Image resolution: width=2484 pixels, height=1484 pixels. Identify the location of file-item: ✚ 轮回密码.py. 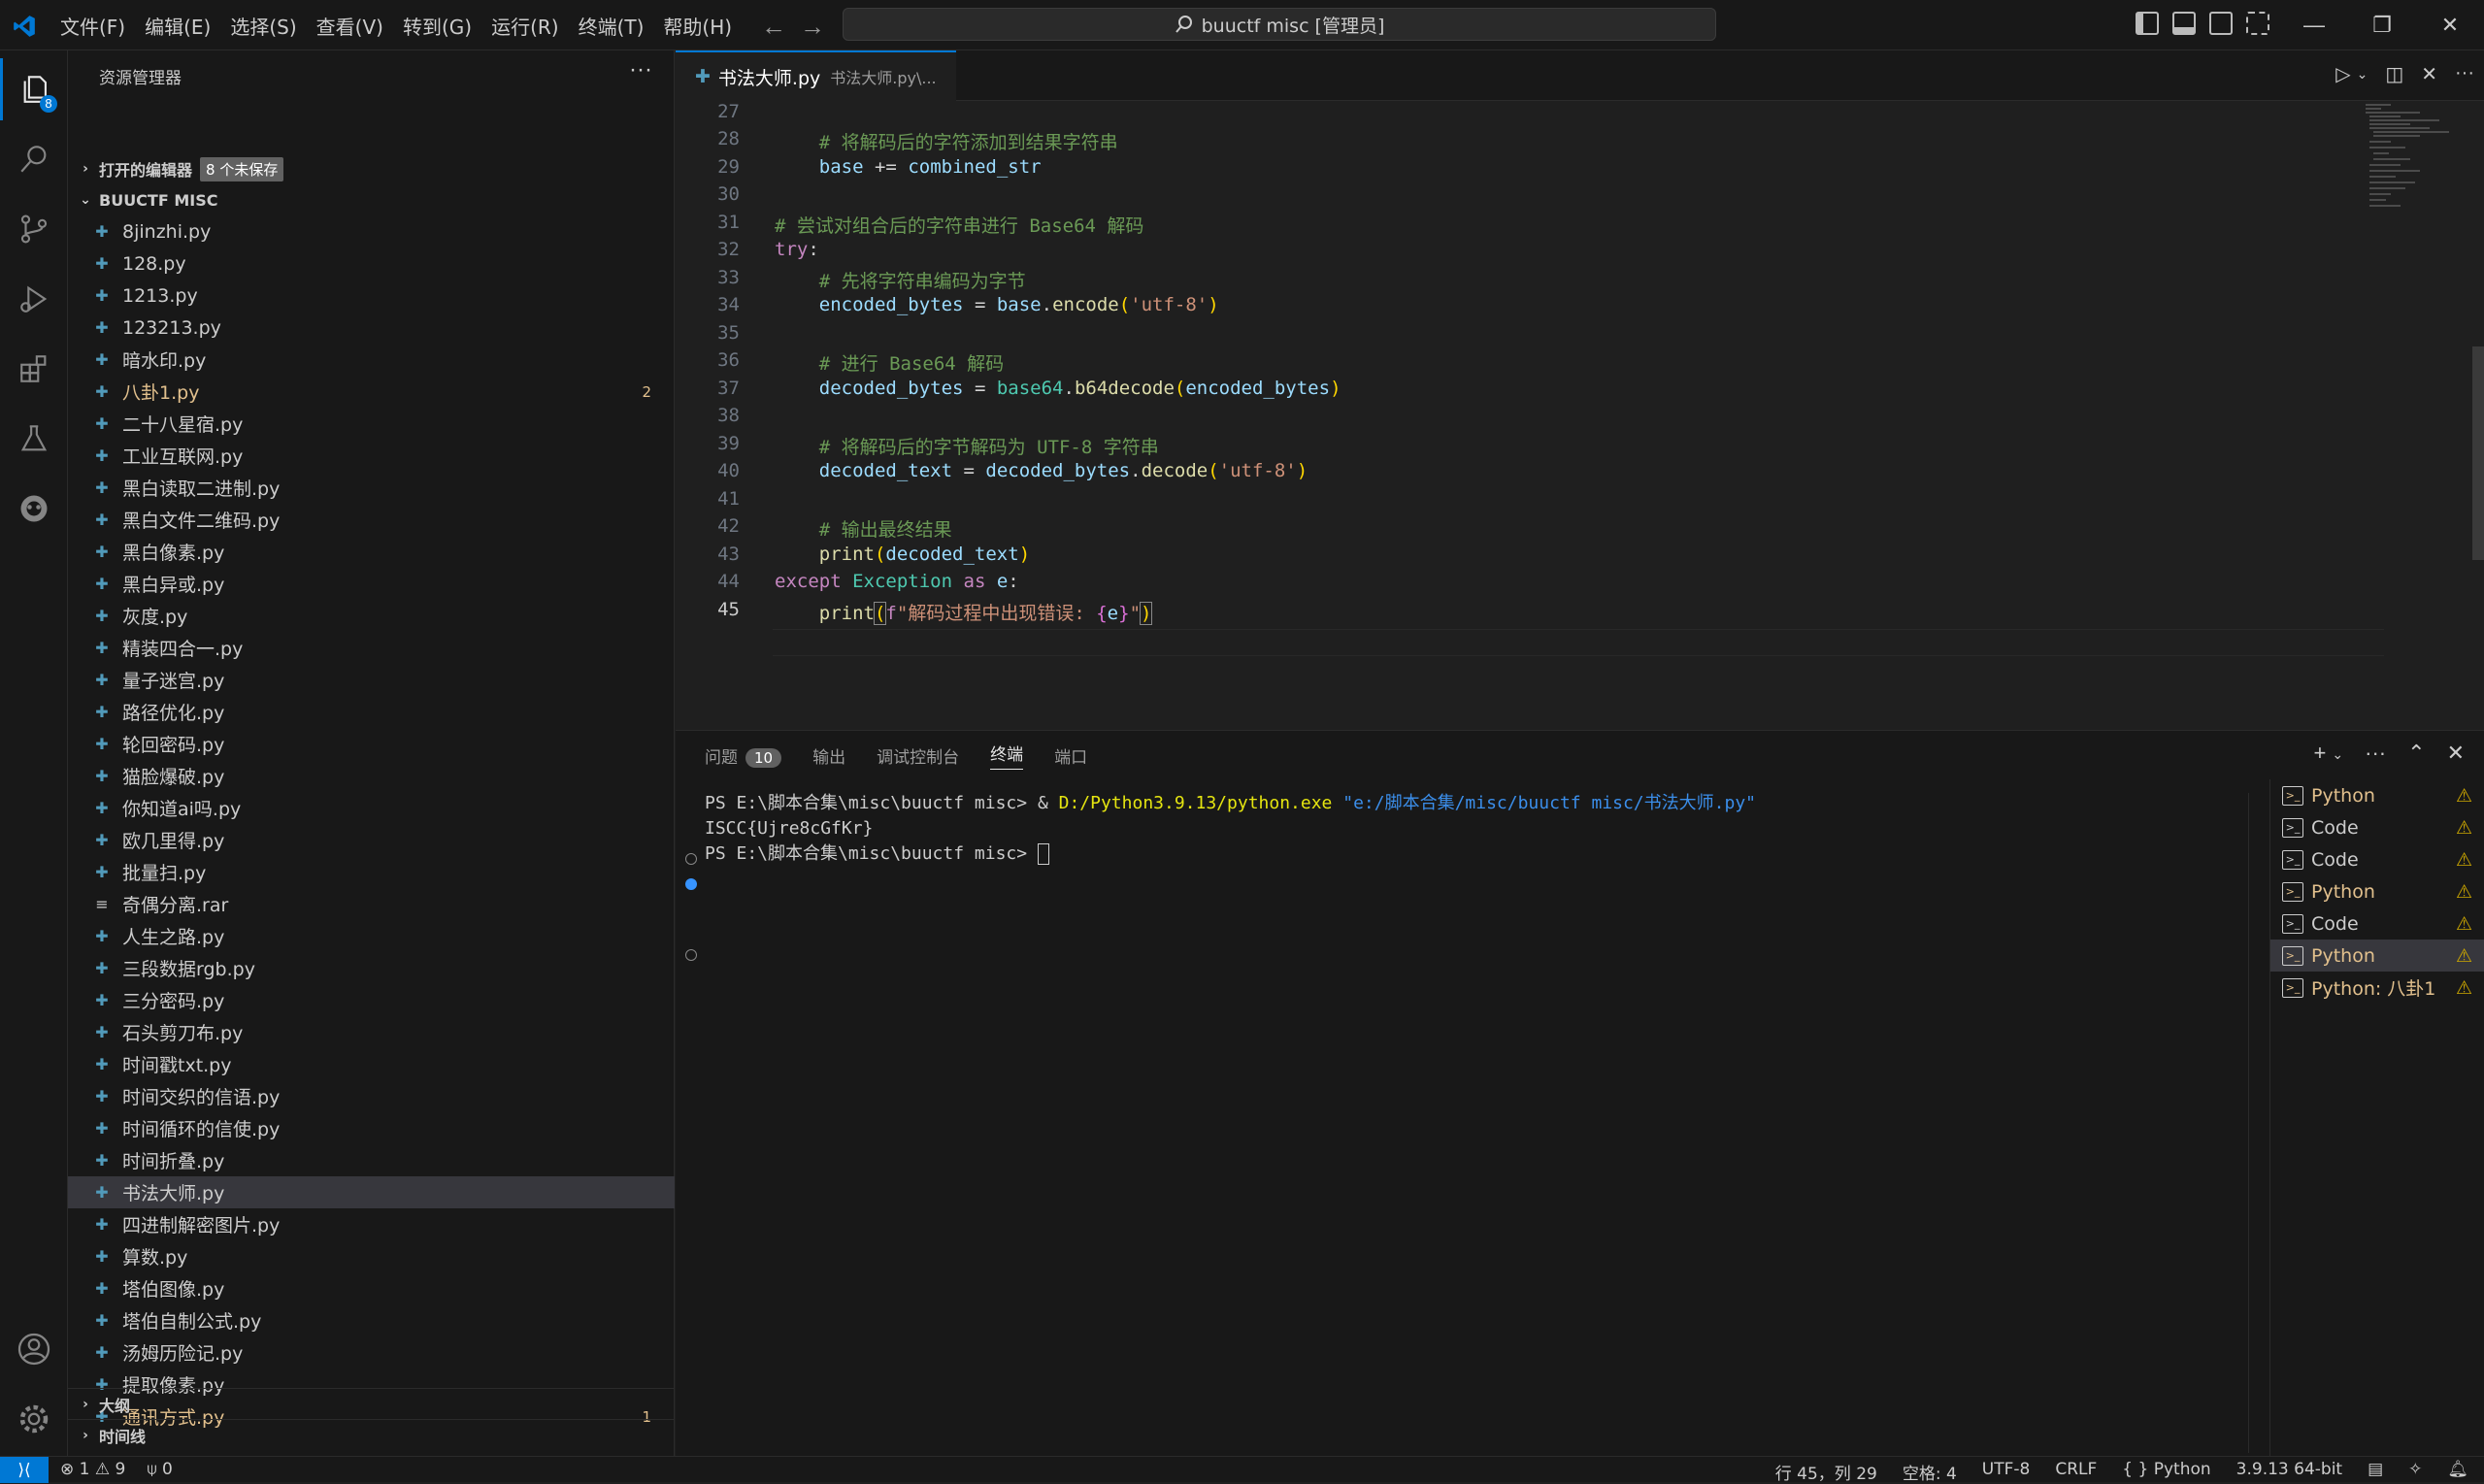
(371, 744).